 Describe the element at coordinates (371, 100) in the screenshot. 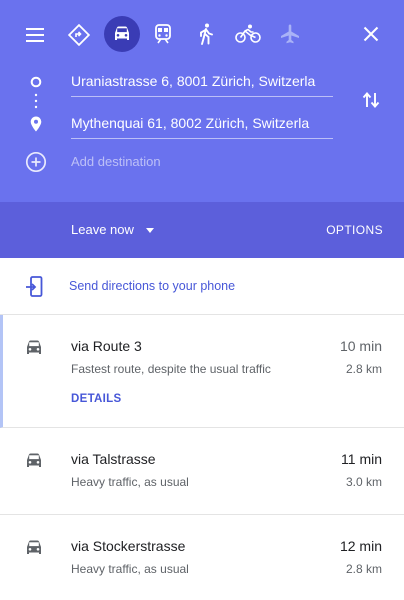

I see `swap-icon` at that location.